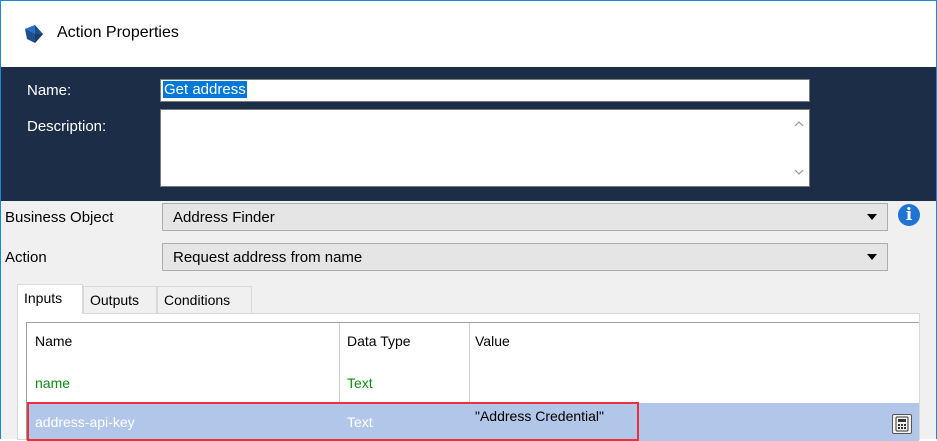 This screenshot has width=937, height=441. Describe the element at coordinates (118, 32) in the screenshot. I see `window-title: Action Properties` at that location.